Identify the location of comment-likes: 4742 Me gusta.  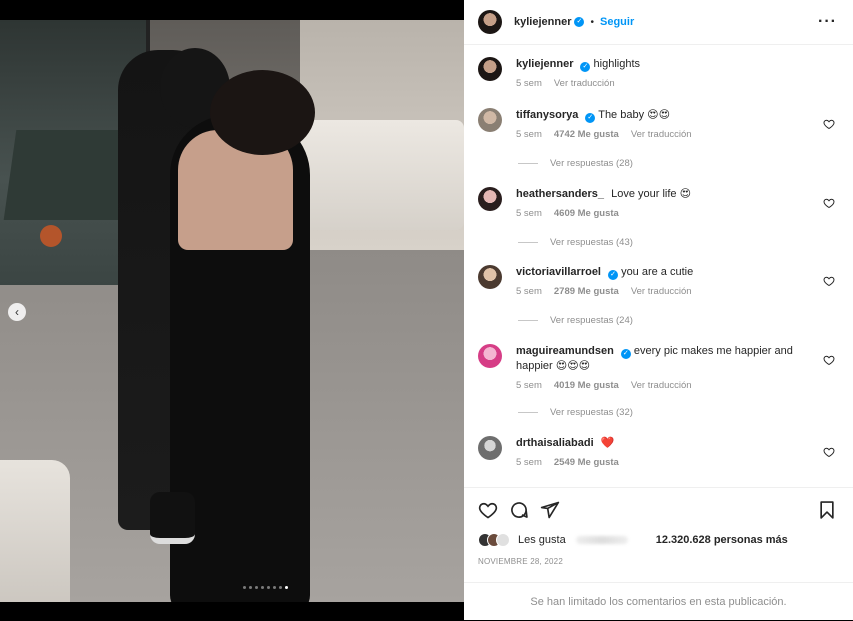
(586, 134).